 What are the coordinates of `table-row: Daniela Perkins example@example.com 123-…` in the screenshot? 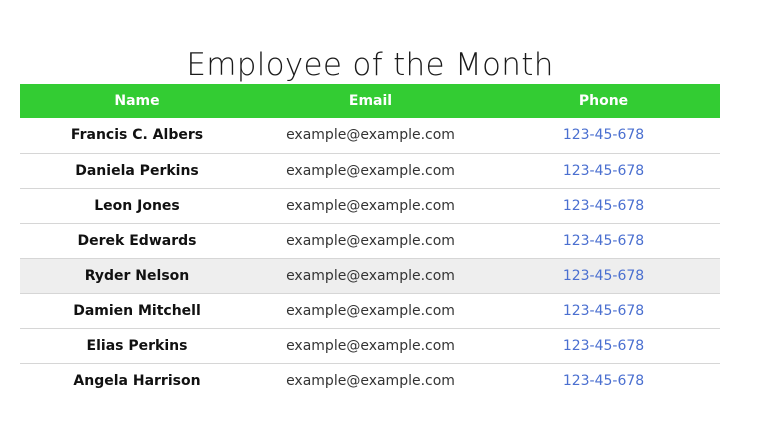 It's located at (370, 170).